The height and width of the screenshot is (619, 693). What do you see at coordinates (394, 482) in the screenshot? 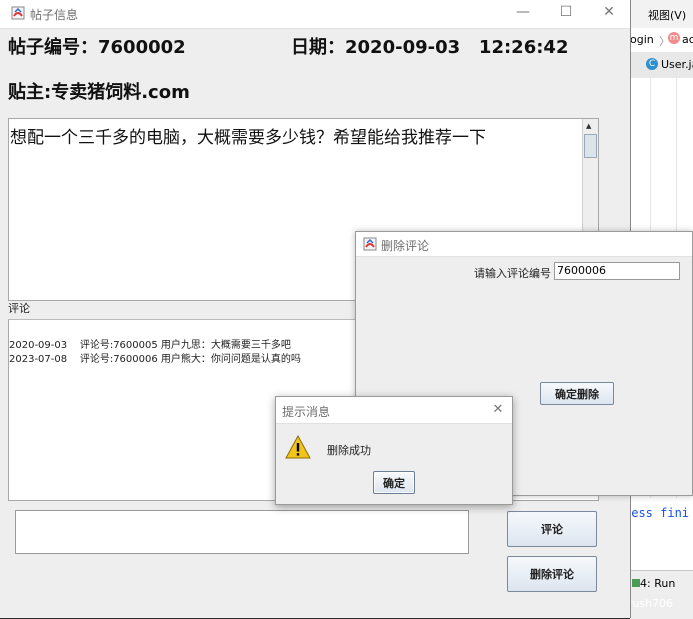
I see `ok-button: 确定` at bounding box center [394, 482].